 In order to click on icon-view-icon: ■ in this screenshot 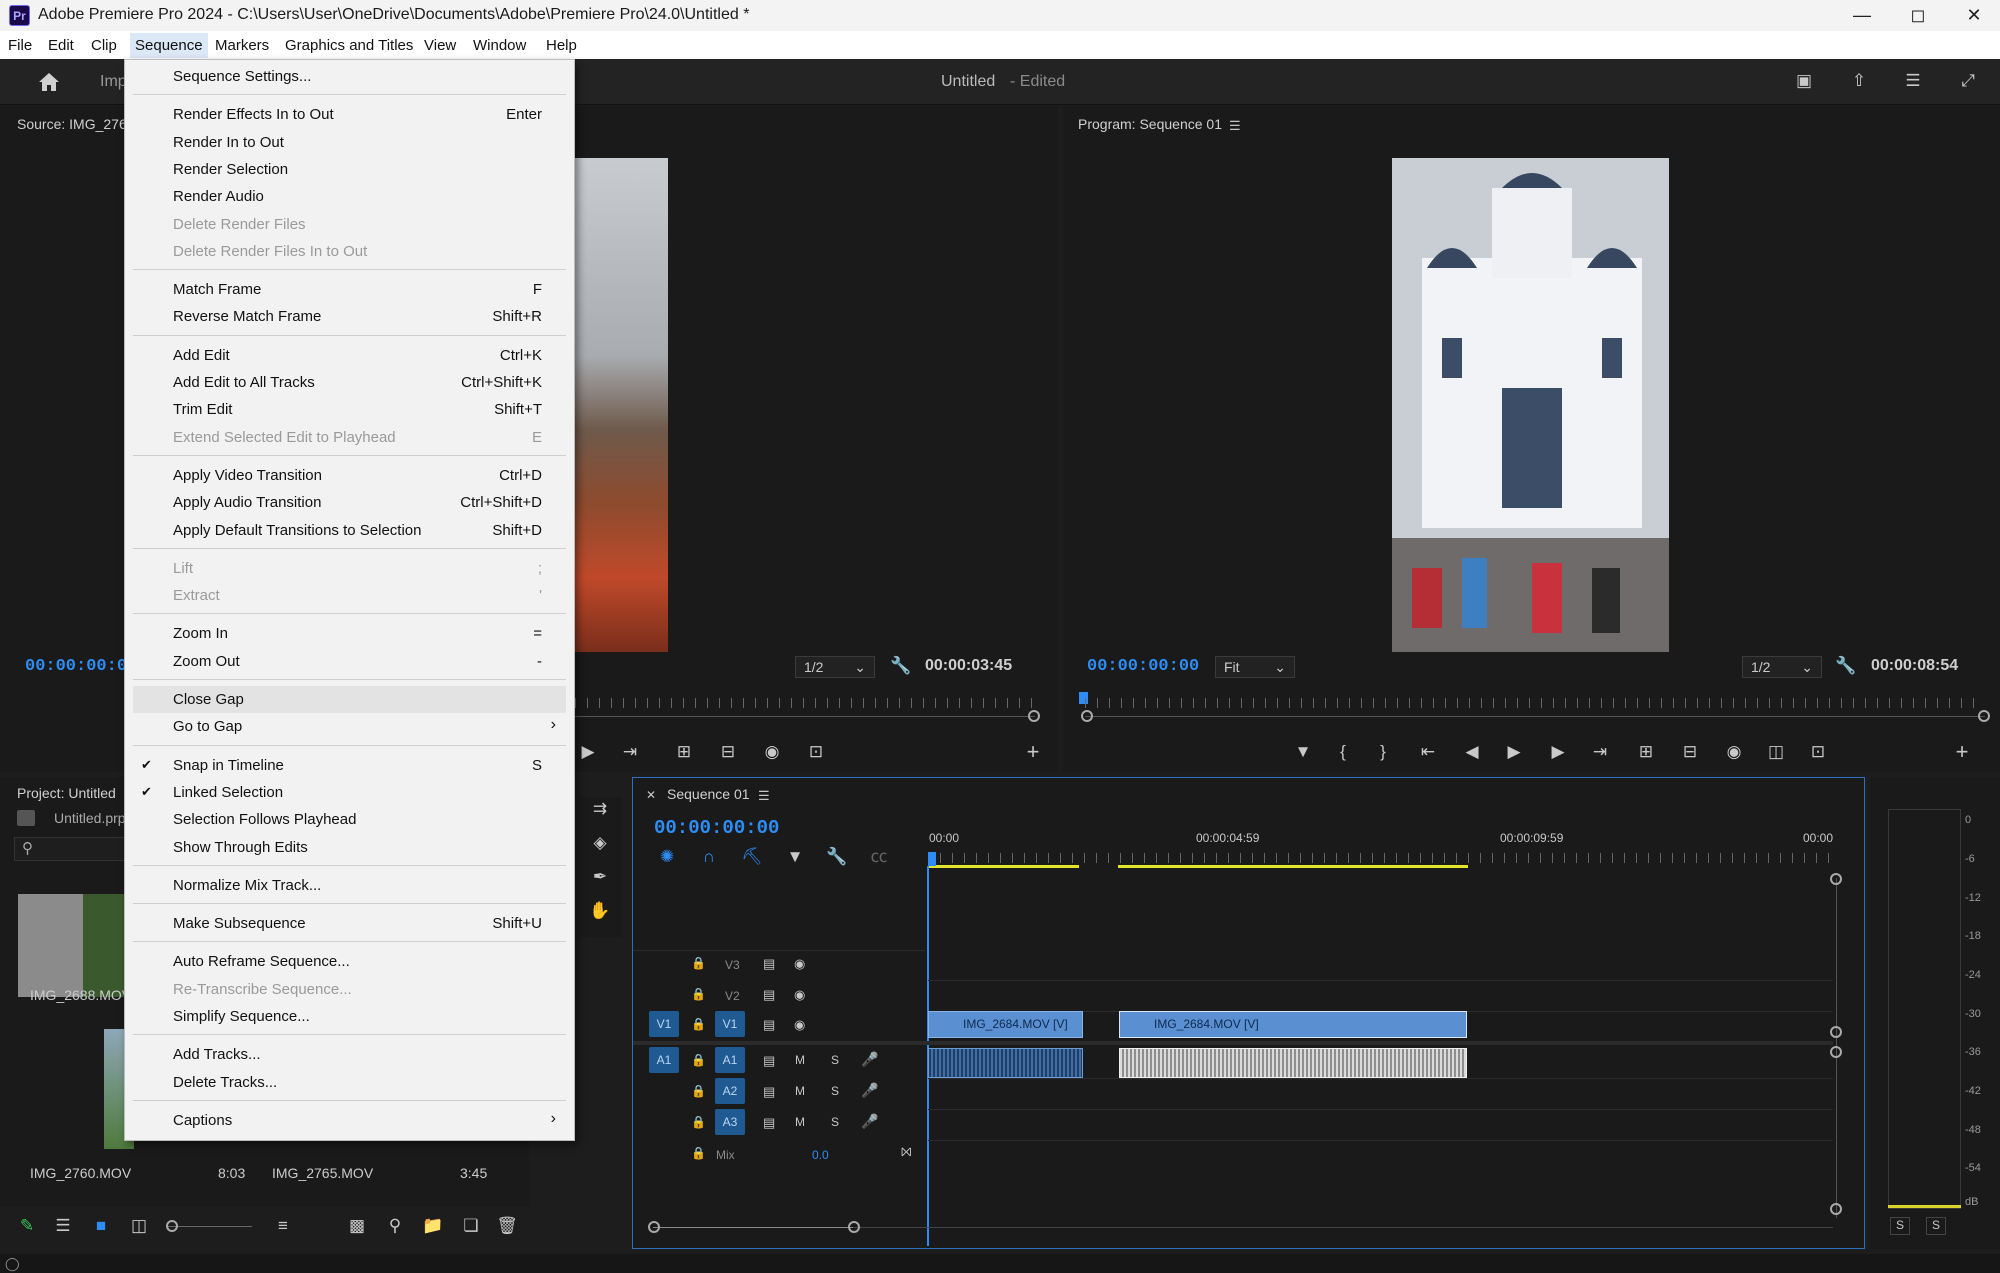, I will do `click(101, 1226)`.